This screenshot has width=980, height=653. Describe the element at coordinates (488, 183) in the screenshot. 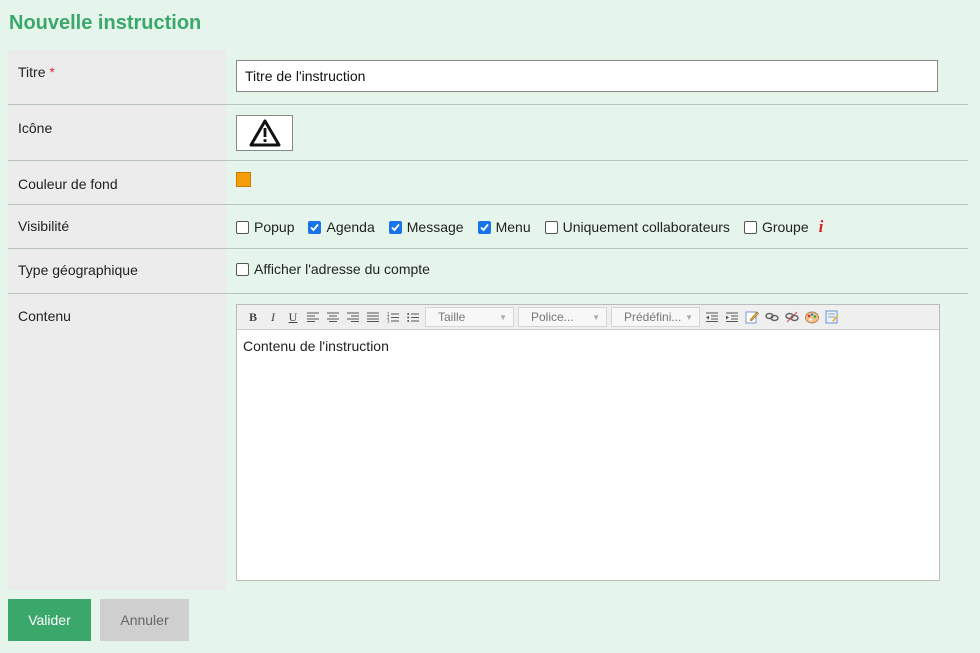

I see `row-couleur: Couleur de fond` at that location.